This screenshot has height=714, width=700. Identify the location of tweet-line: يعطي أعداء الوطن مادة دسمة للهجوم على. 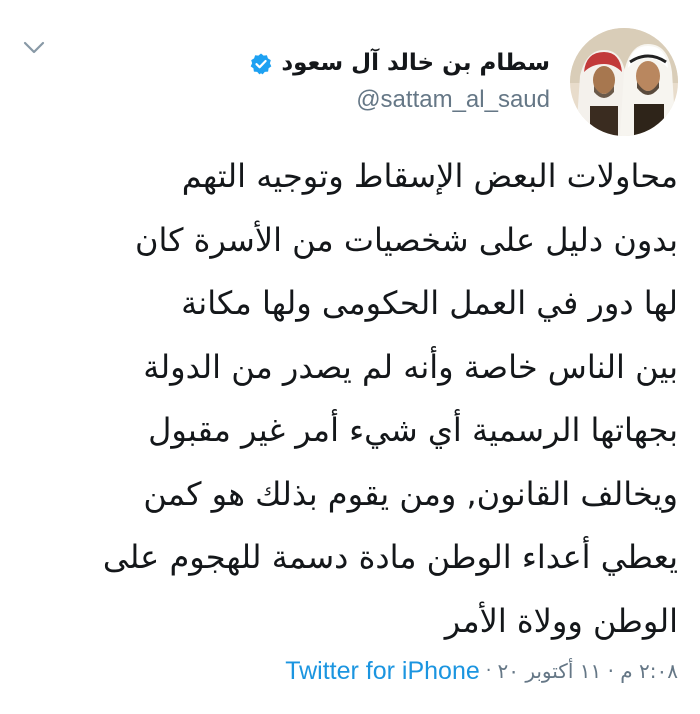
(390, 557).